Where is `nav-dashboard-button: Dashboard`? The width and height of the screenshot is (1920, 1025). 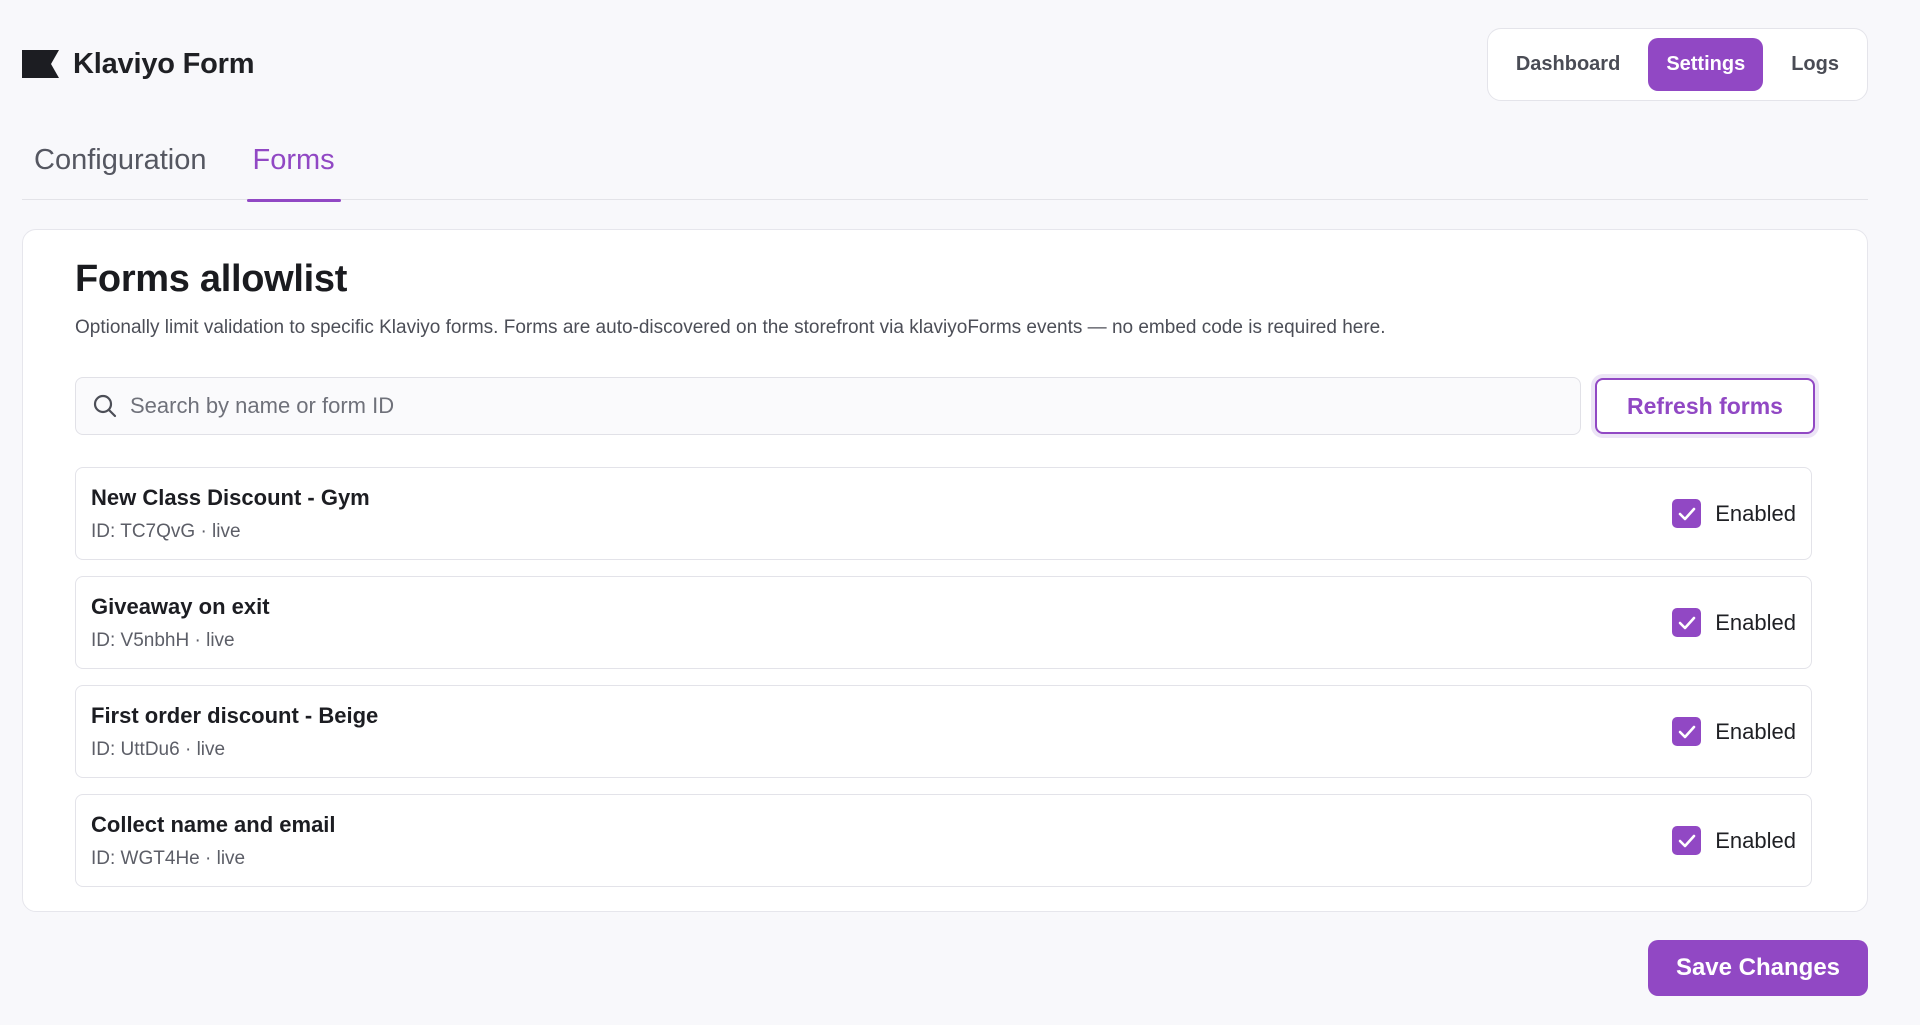
nav-dashboard-button: Dashboard is located at coordinates (1568, 64).